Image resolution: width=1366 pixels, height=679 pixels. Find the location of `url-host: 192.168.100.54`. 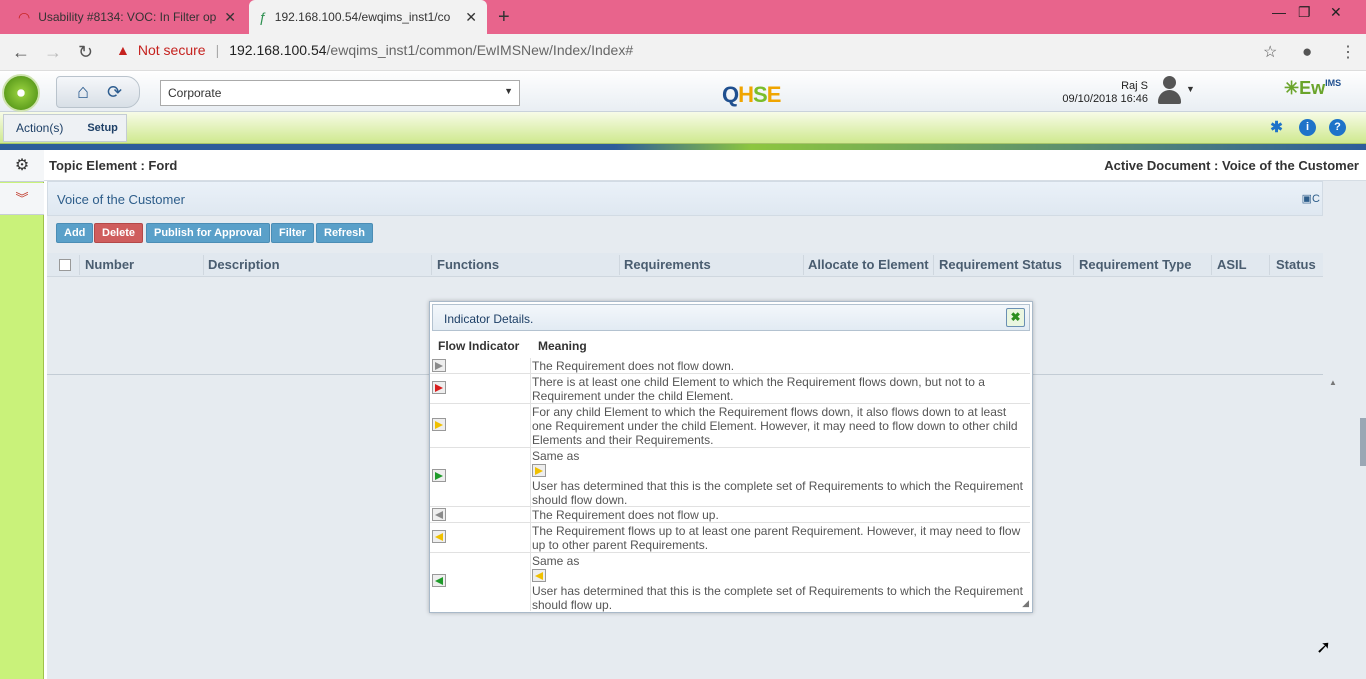

url-host: 192.168.100.54 is located at coordinates (278, 50).